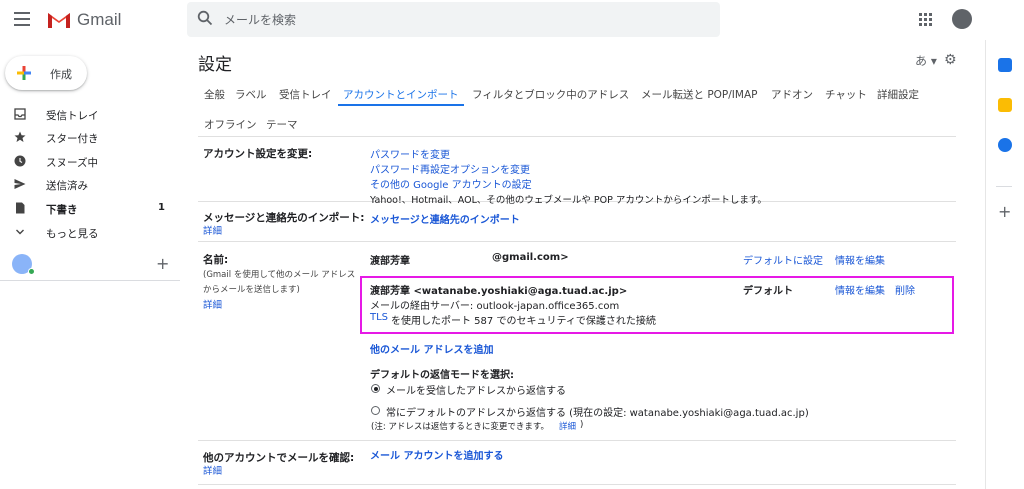  I want to click on nav-item-starred: スター付き, so click(90, 137).